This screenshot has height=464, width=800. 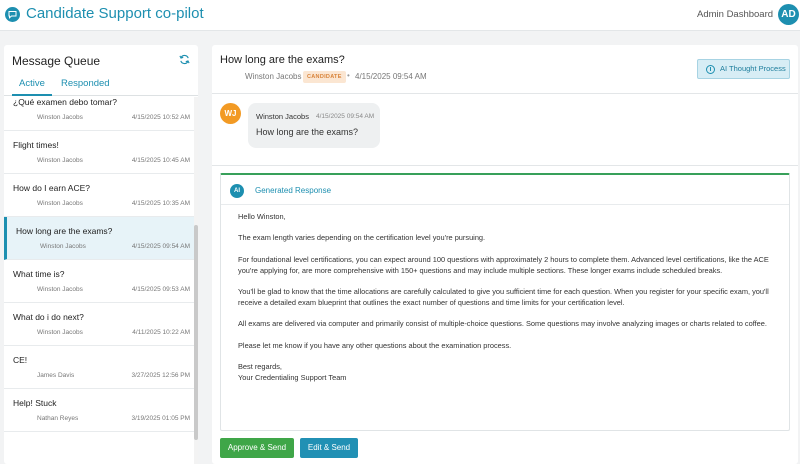 I want to click on message-question: CE!, so click(x=20, y=360).